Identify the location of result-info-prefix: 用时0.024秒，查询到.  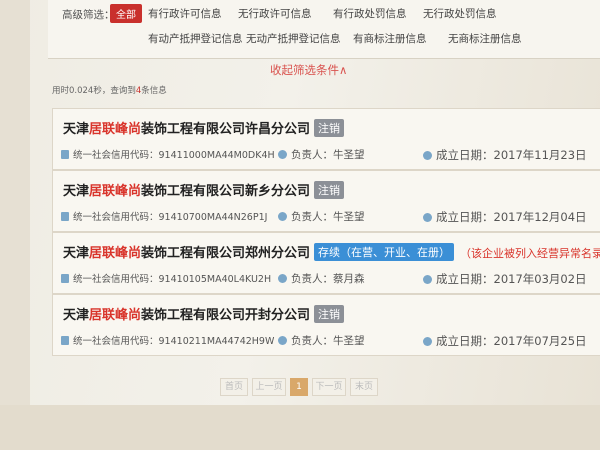
(94, 91).